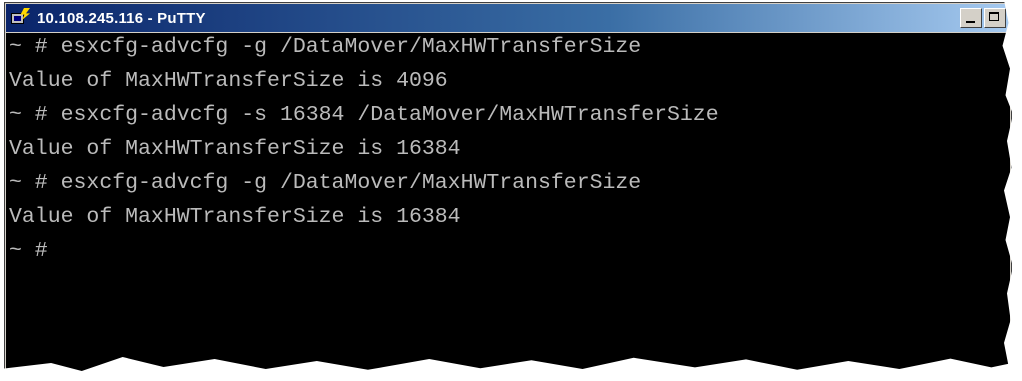 This screenshot has width=1022, height=381. What do you see at coordinates (121, 18) in the screenshot?
I see `window-title: 10.108.245.116 - PuTTY` at bounding box center [121, 18].